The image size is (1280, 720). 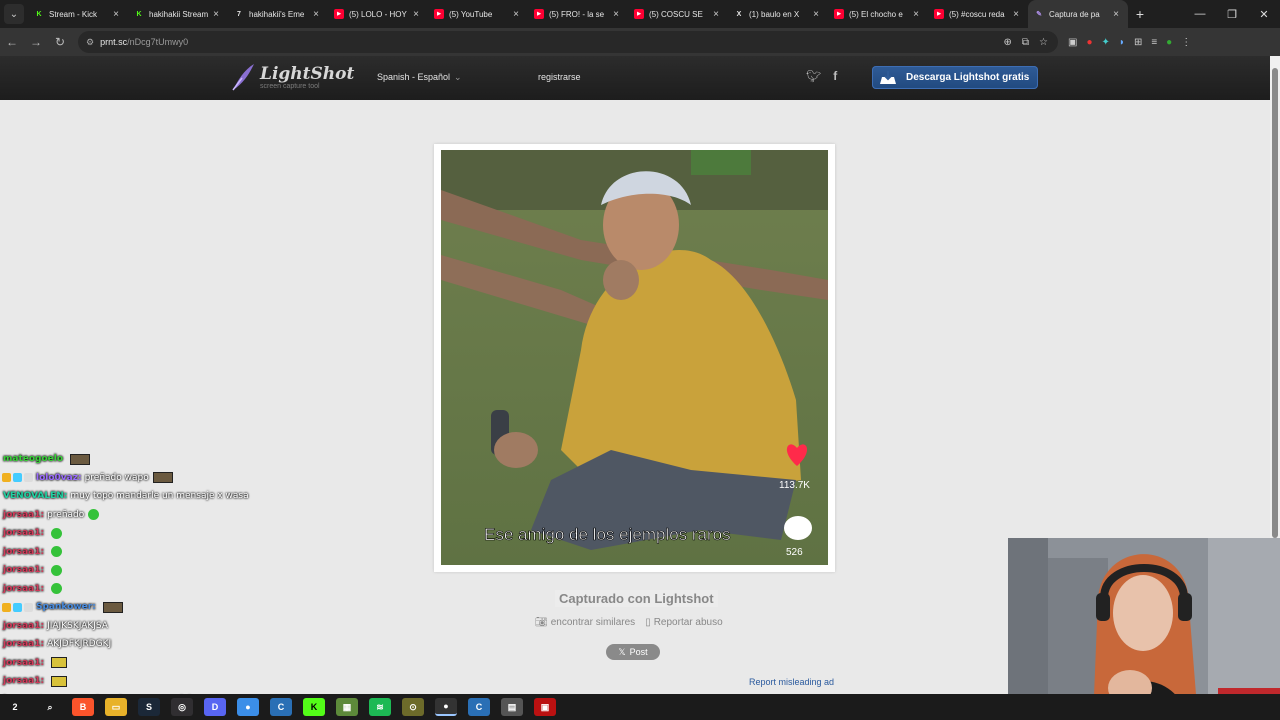 I want to click on report-ad-link: Report misleading ad, so click(x=791, y=682).